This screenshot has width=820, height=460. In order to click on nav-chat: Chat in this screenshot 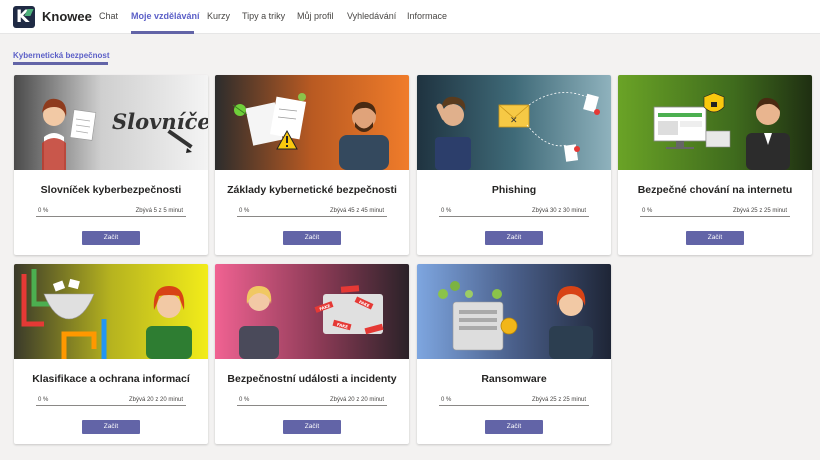, I will do `click(108, 16)`.